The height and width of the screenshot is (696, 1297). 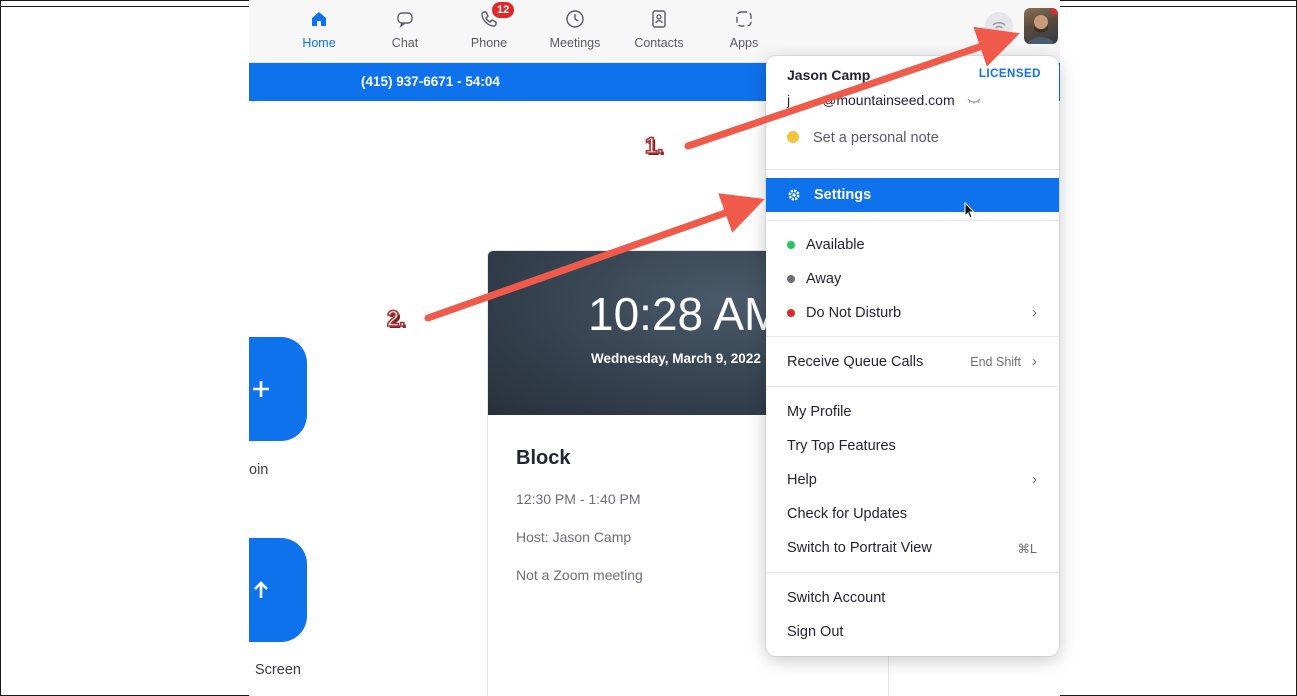 What do you see at coordinates (578, 499) in the screenshot?
I see `event-time: 12:30 PM - 1:40 PM` at bounding box center [578, 499].